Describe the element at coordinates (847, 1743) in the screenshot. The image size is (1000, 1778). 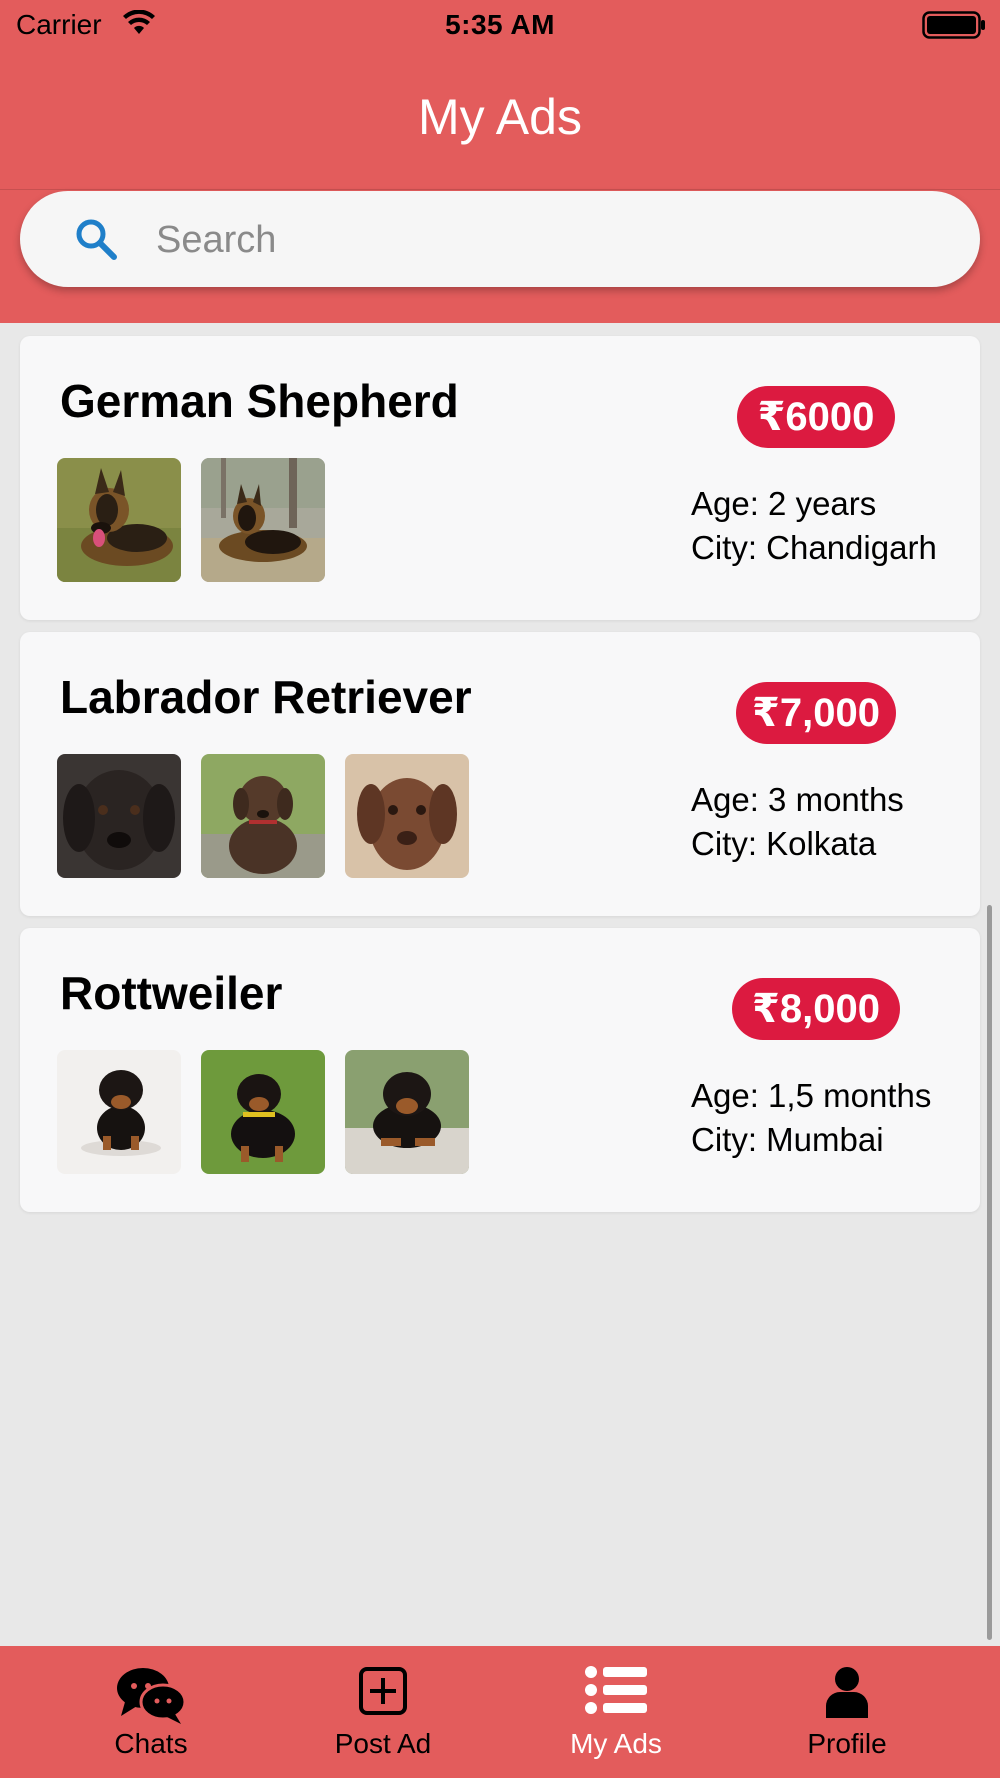
I see `tab-label: Profile` at that location.